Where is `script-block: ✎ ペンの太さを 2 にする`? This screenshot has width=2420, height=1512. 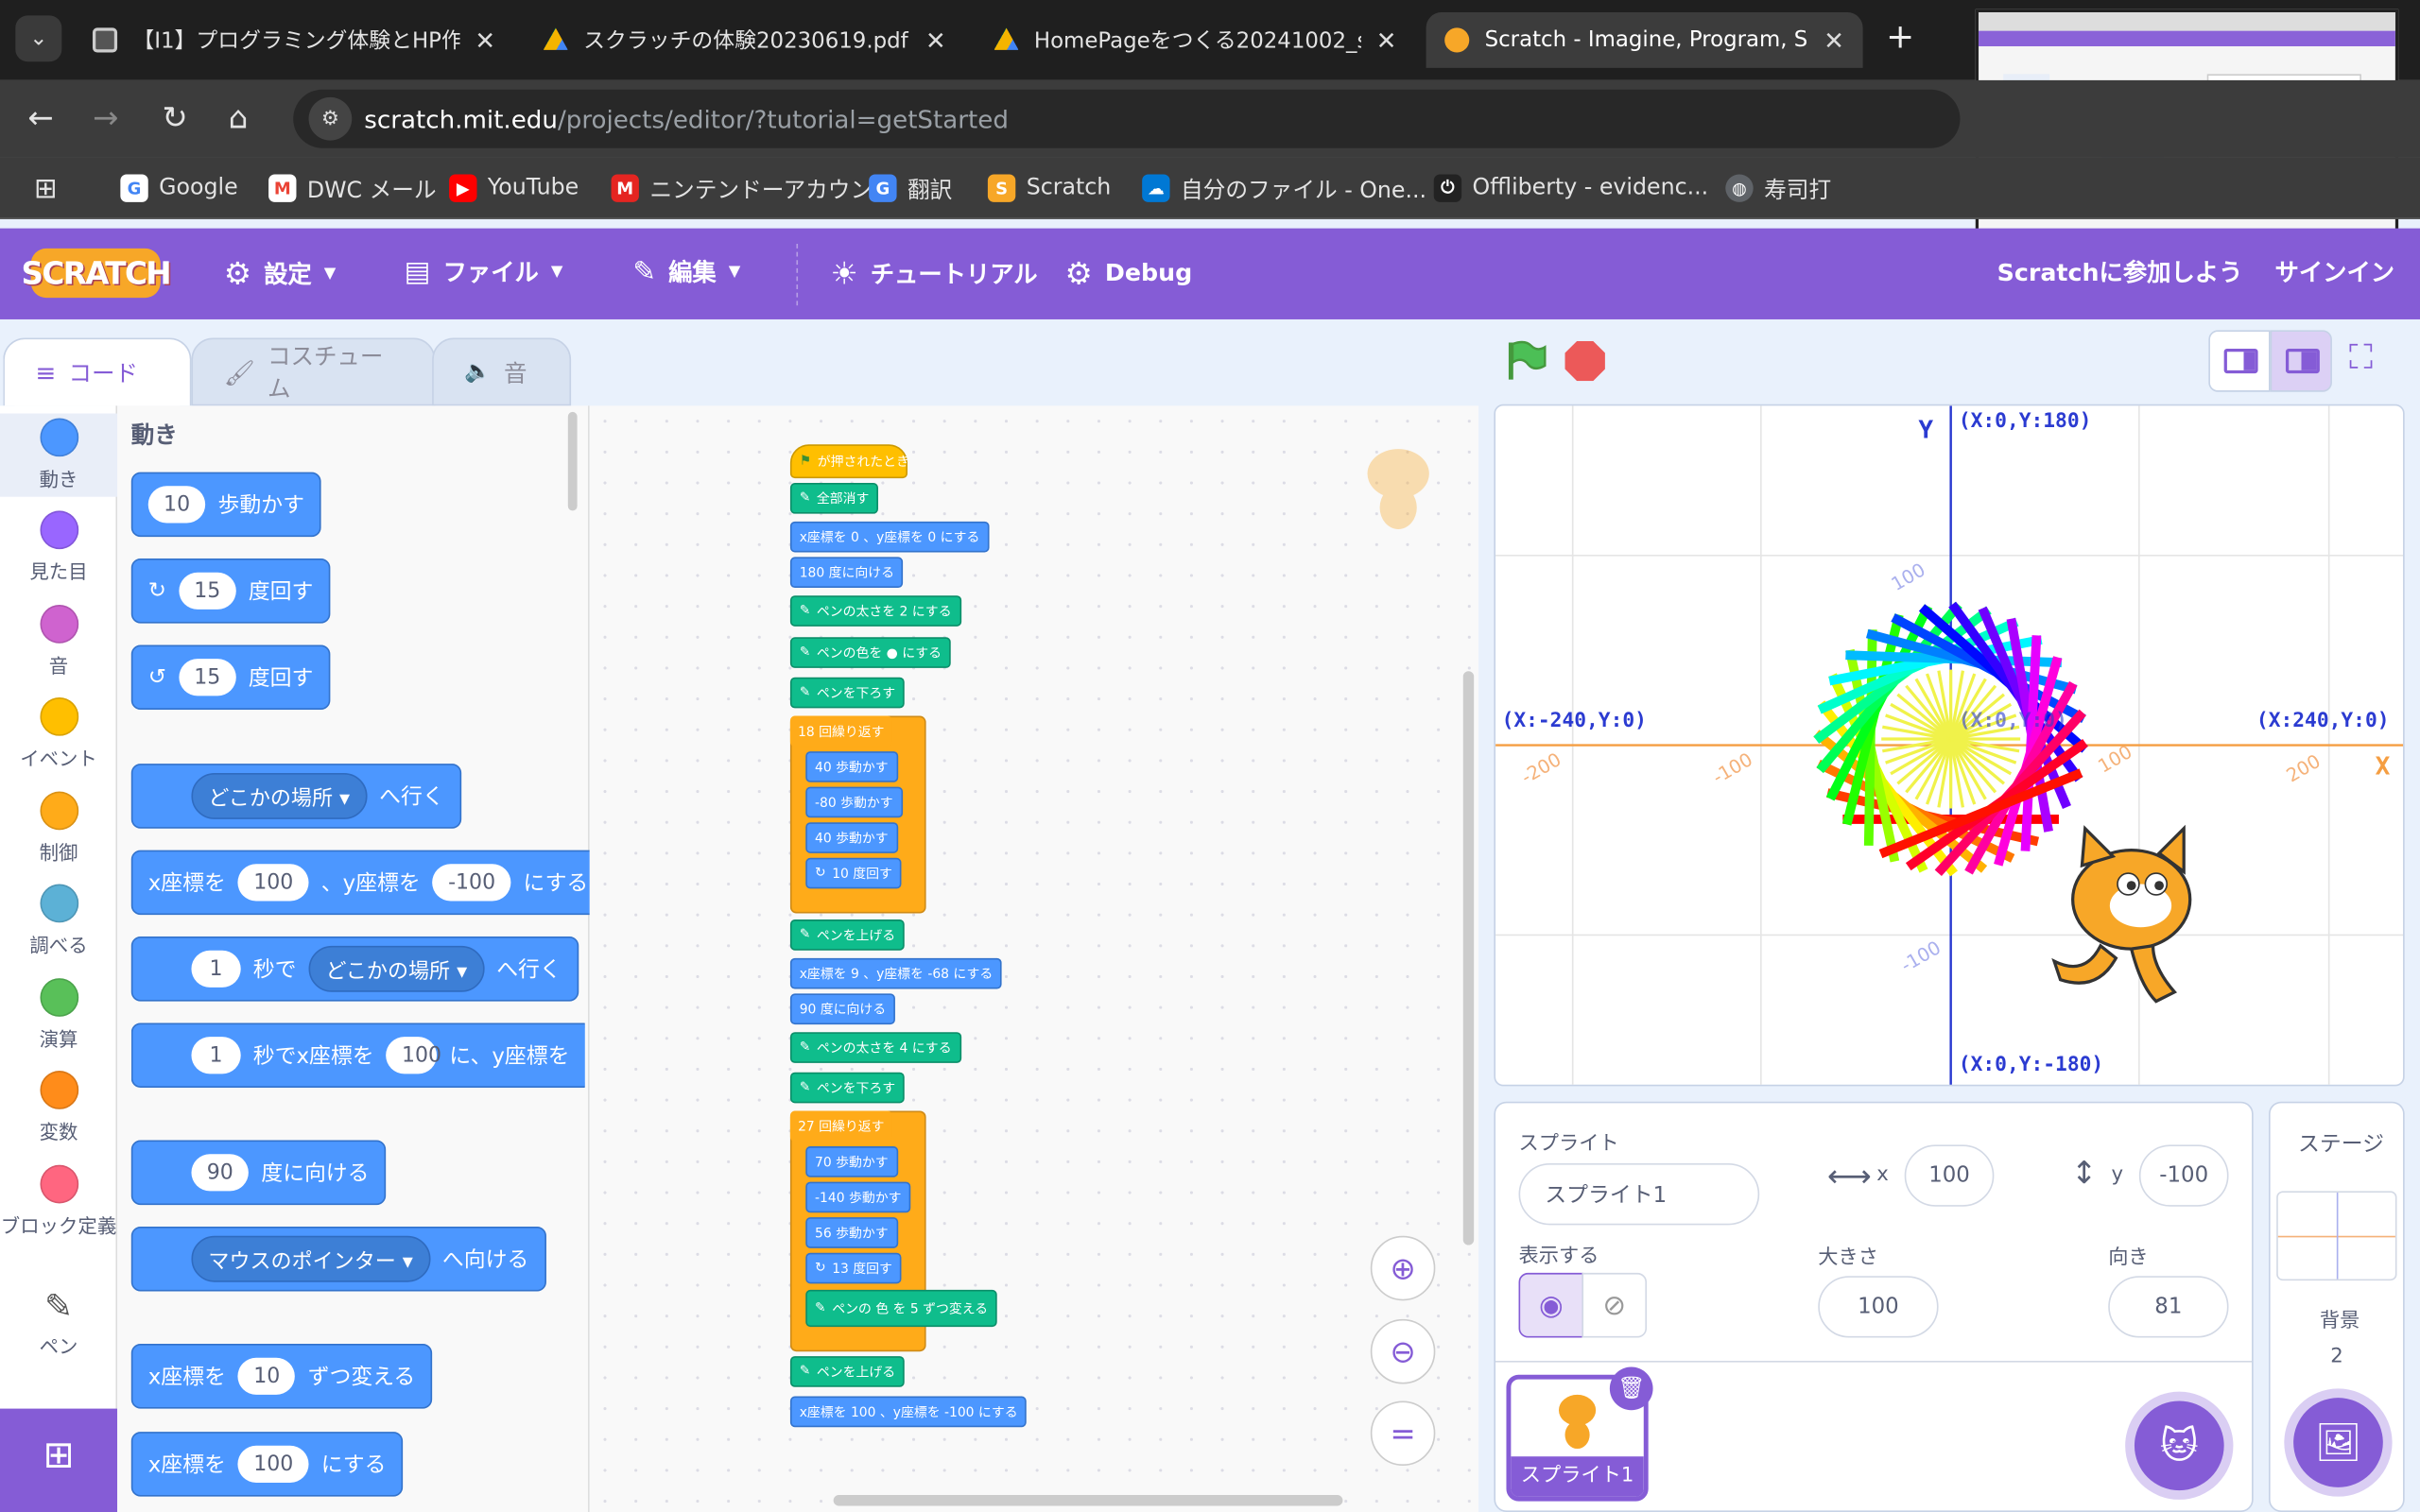 script-block: ✎ ペンの太さを 2 にする is located at coordinates (875, 611).